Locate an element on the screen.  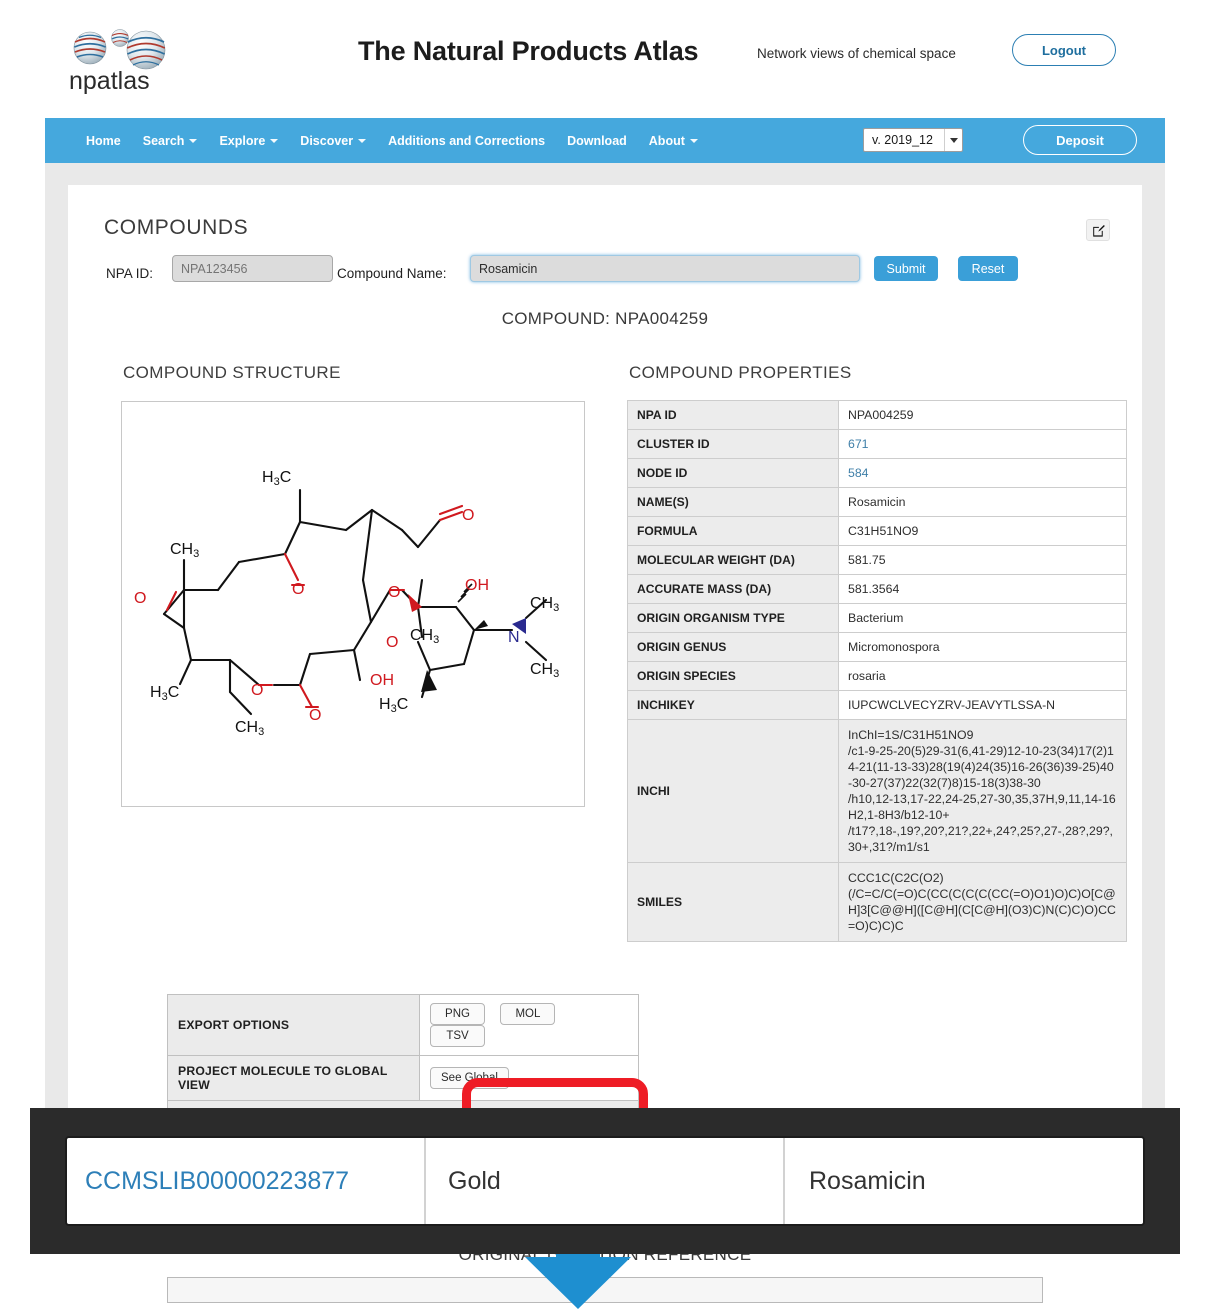
project-molecule-label: PROJECT MOLECULE TO GLOBAL VIEW is located at coordinates (293, 1078).